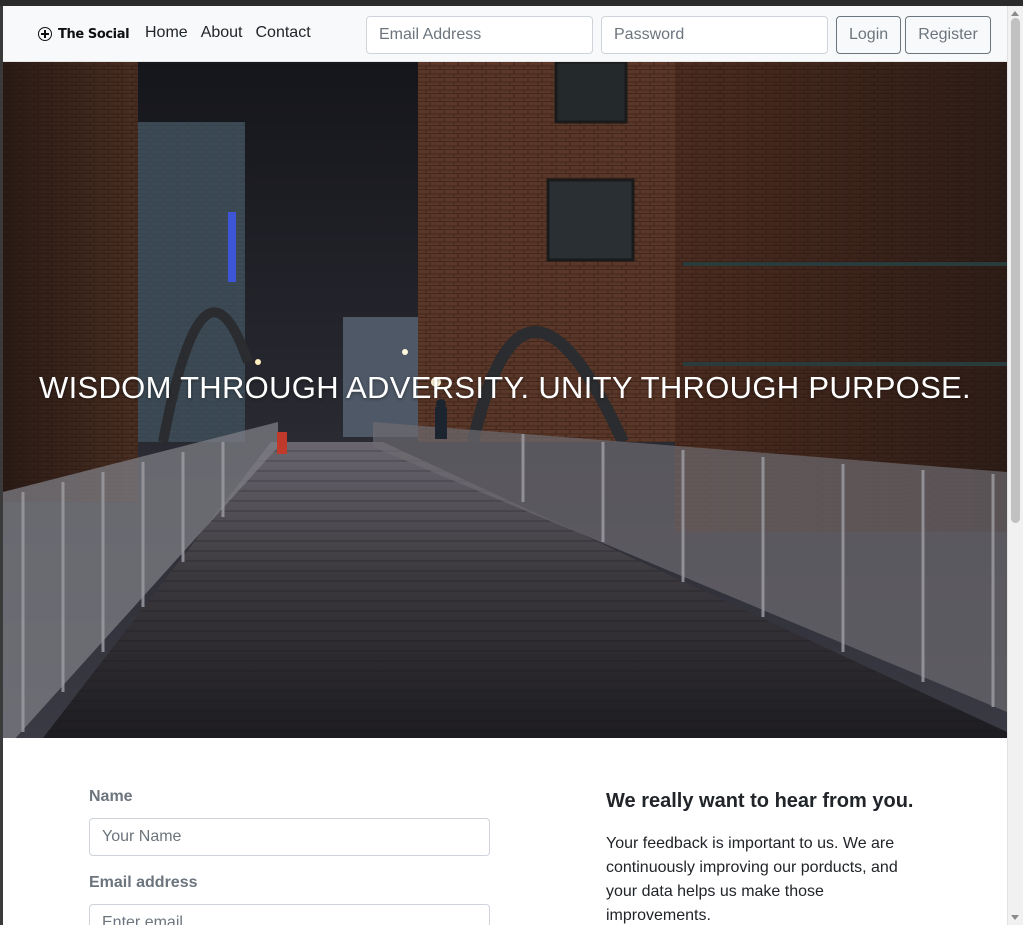 Image resolution: width=1023 pixels, height=925 pixels. I want to click on scroll-down-arrow-icon, so click(1015, 917).